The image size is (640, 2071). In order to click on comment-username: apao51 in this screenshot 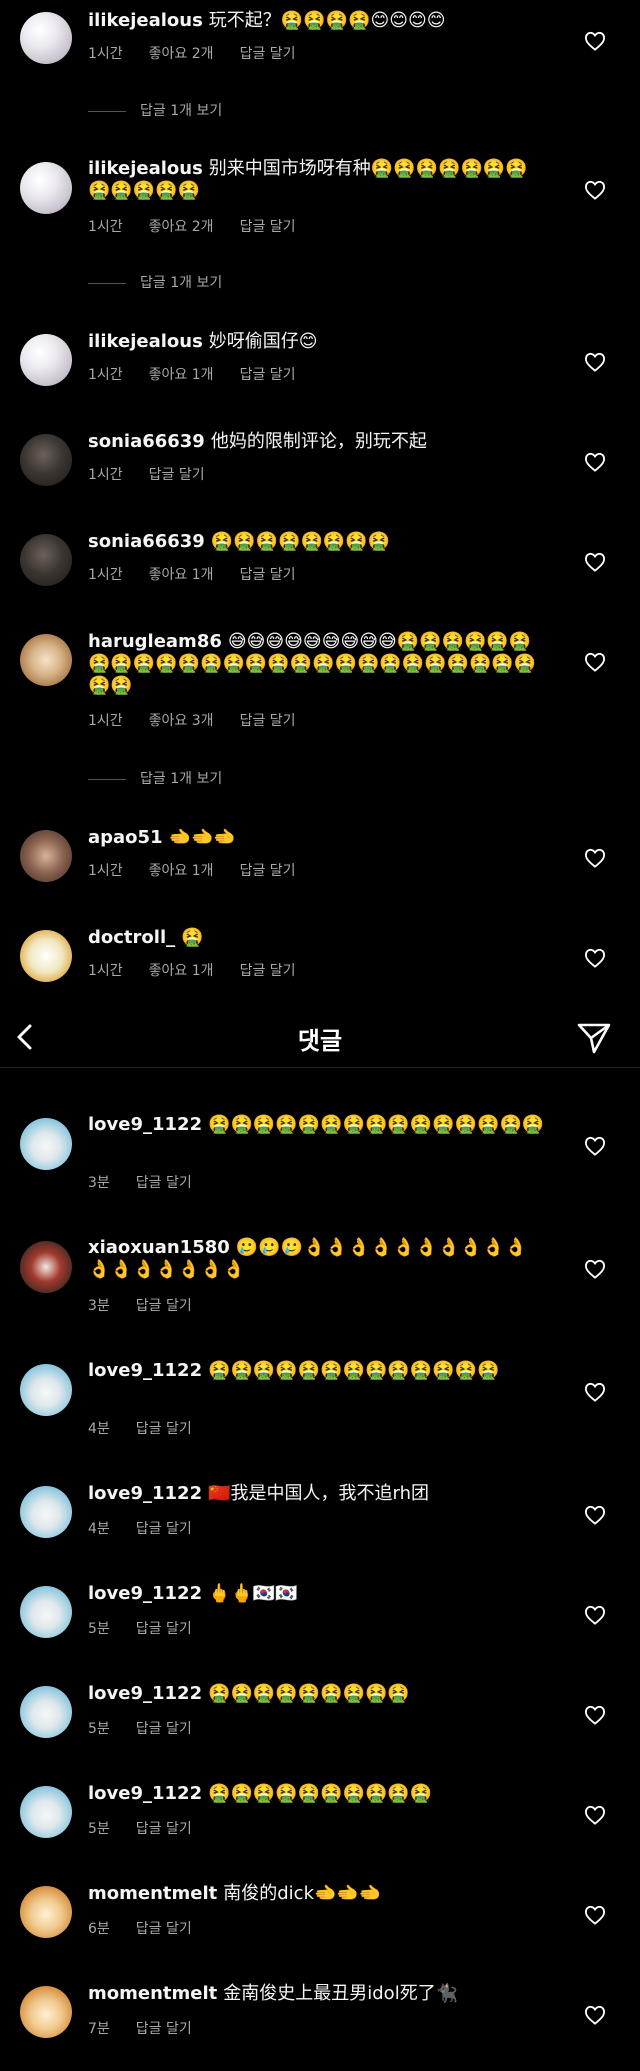, I will do `click(125, 837)`.